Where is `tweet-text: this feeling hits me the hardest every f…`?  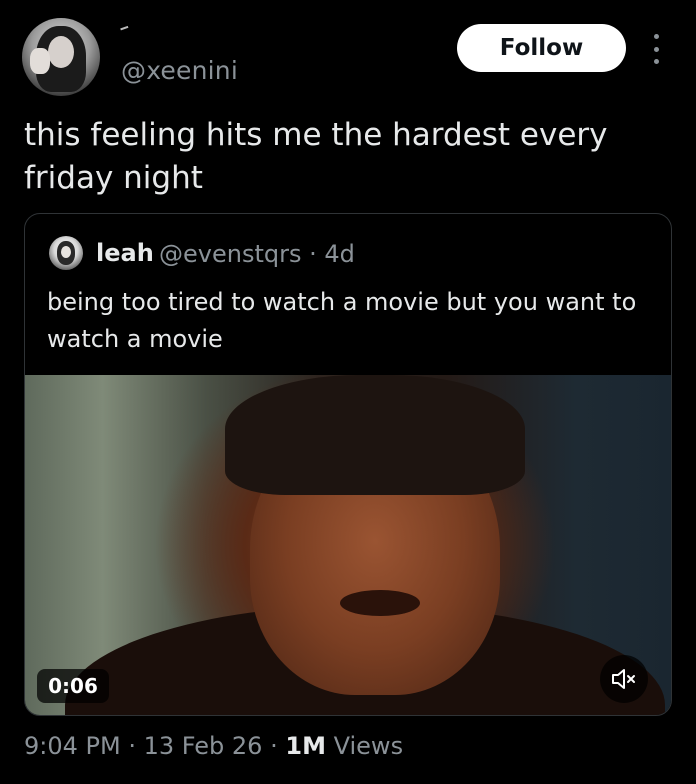 tweet-text: this feeling hits me the hardest every f… is located at coordinates (316, 156).